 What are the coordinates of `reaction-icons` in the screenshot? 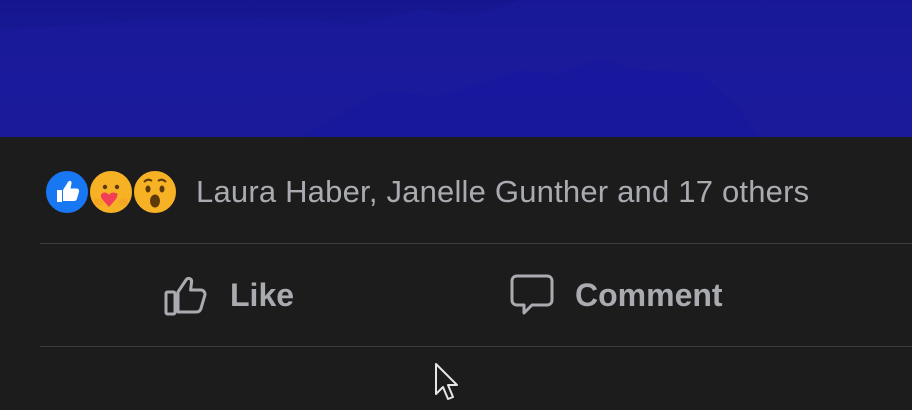 It's located at (111, 192).